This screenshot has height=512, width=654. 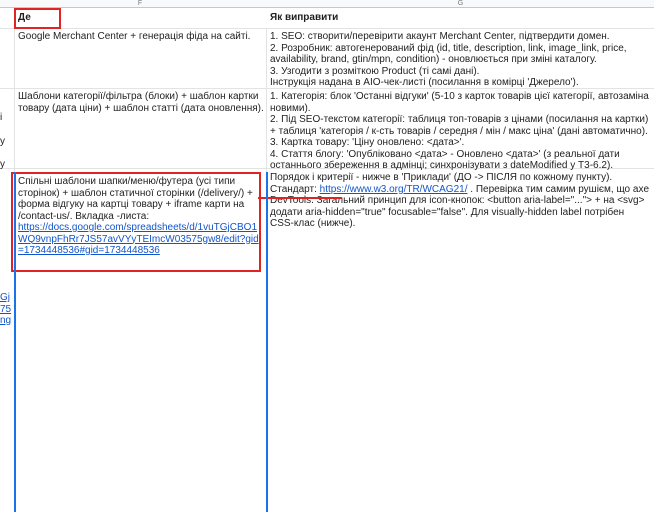 I want to click on header-where-highlight, so click(x=37, y=18).